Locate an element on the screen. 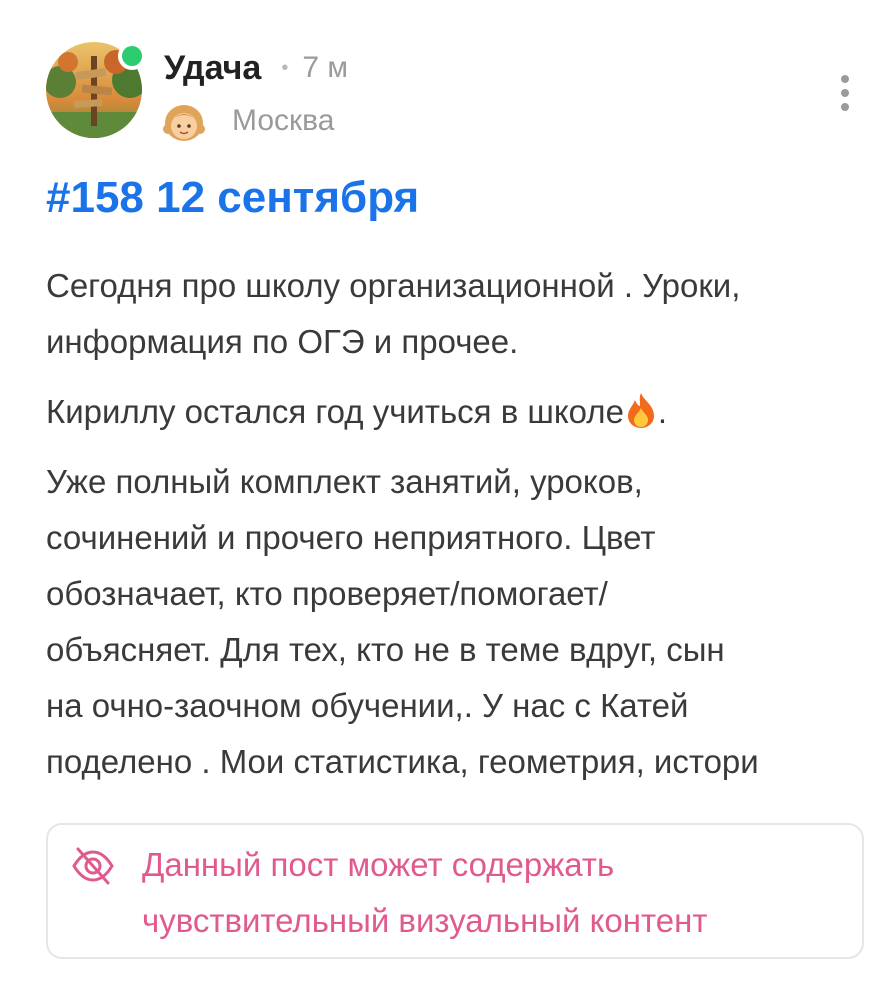 The width and height of the screenshot is (882, 1000). more-dots-icon-middle is located at coordinates (845, 93).